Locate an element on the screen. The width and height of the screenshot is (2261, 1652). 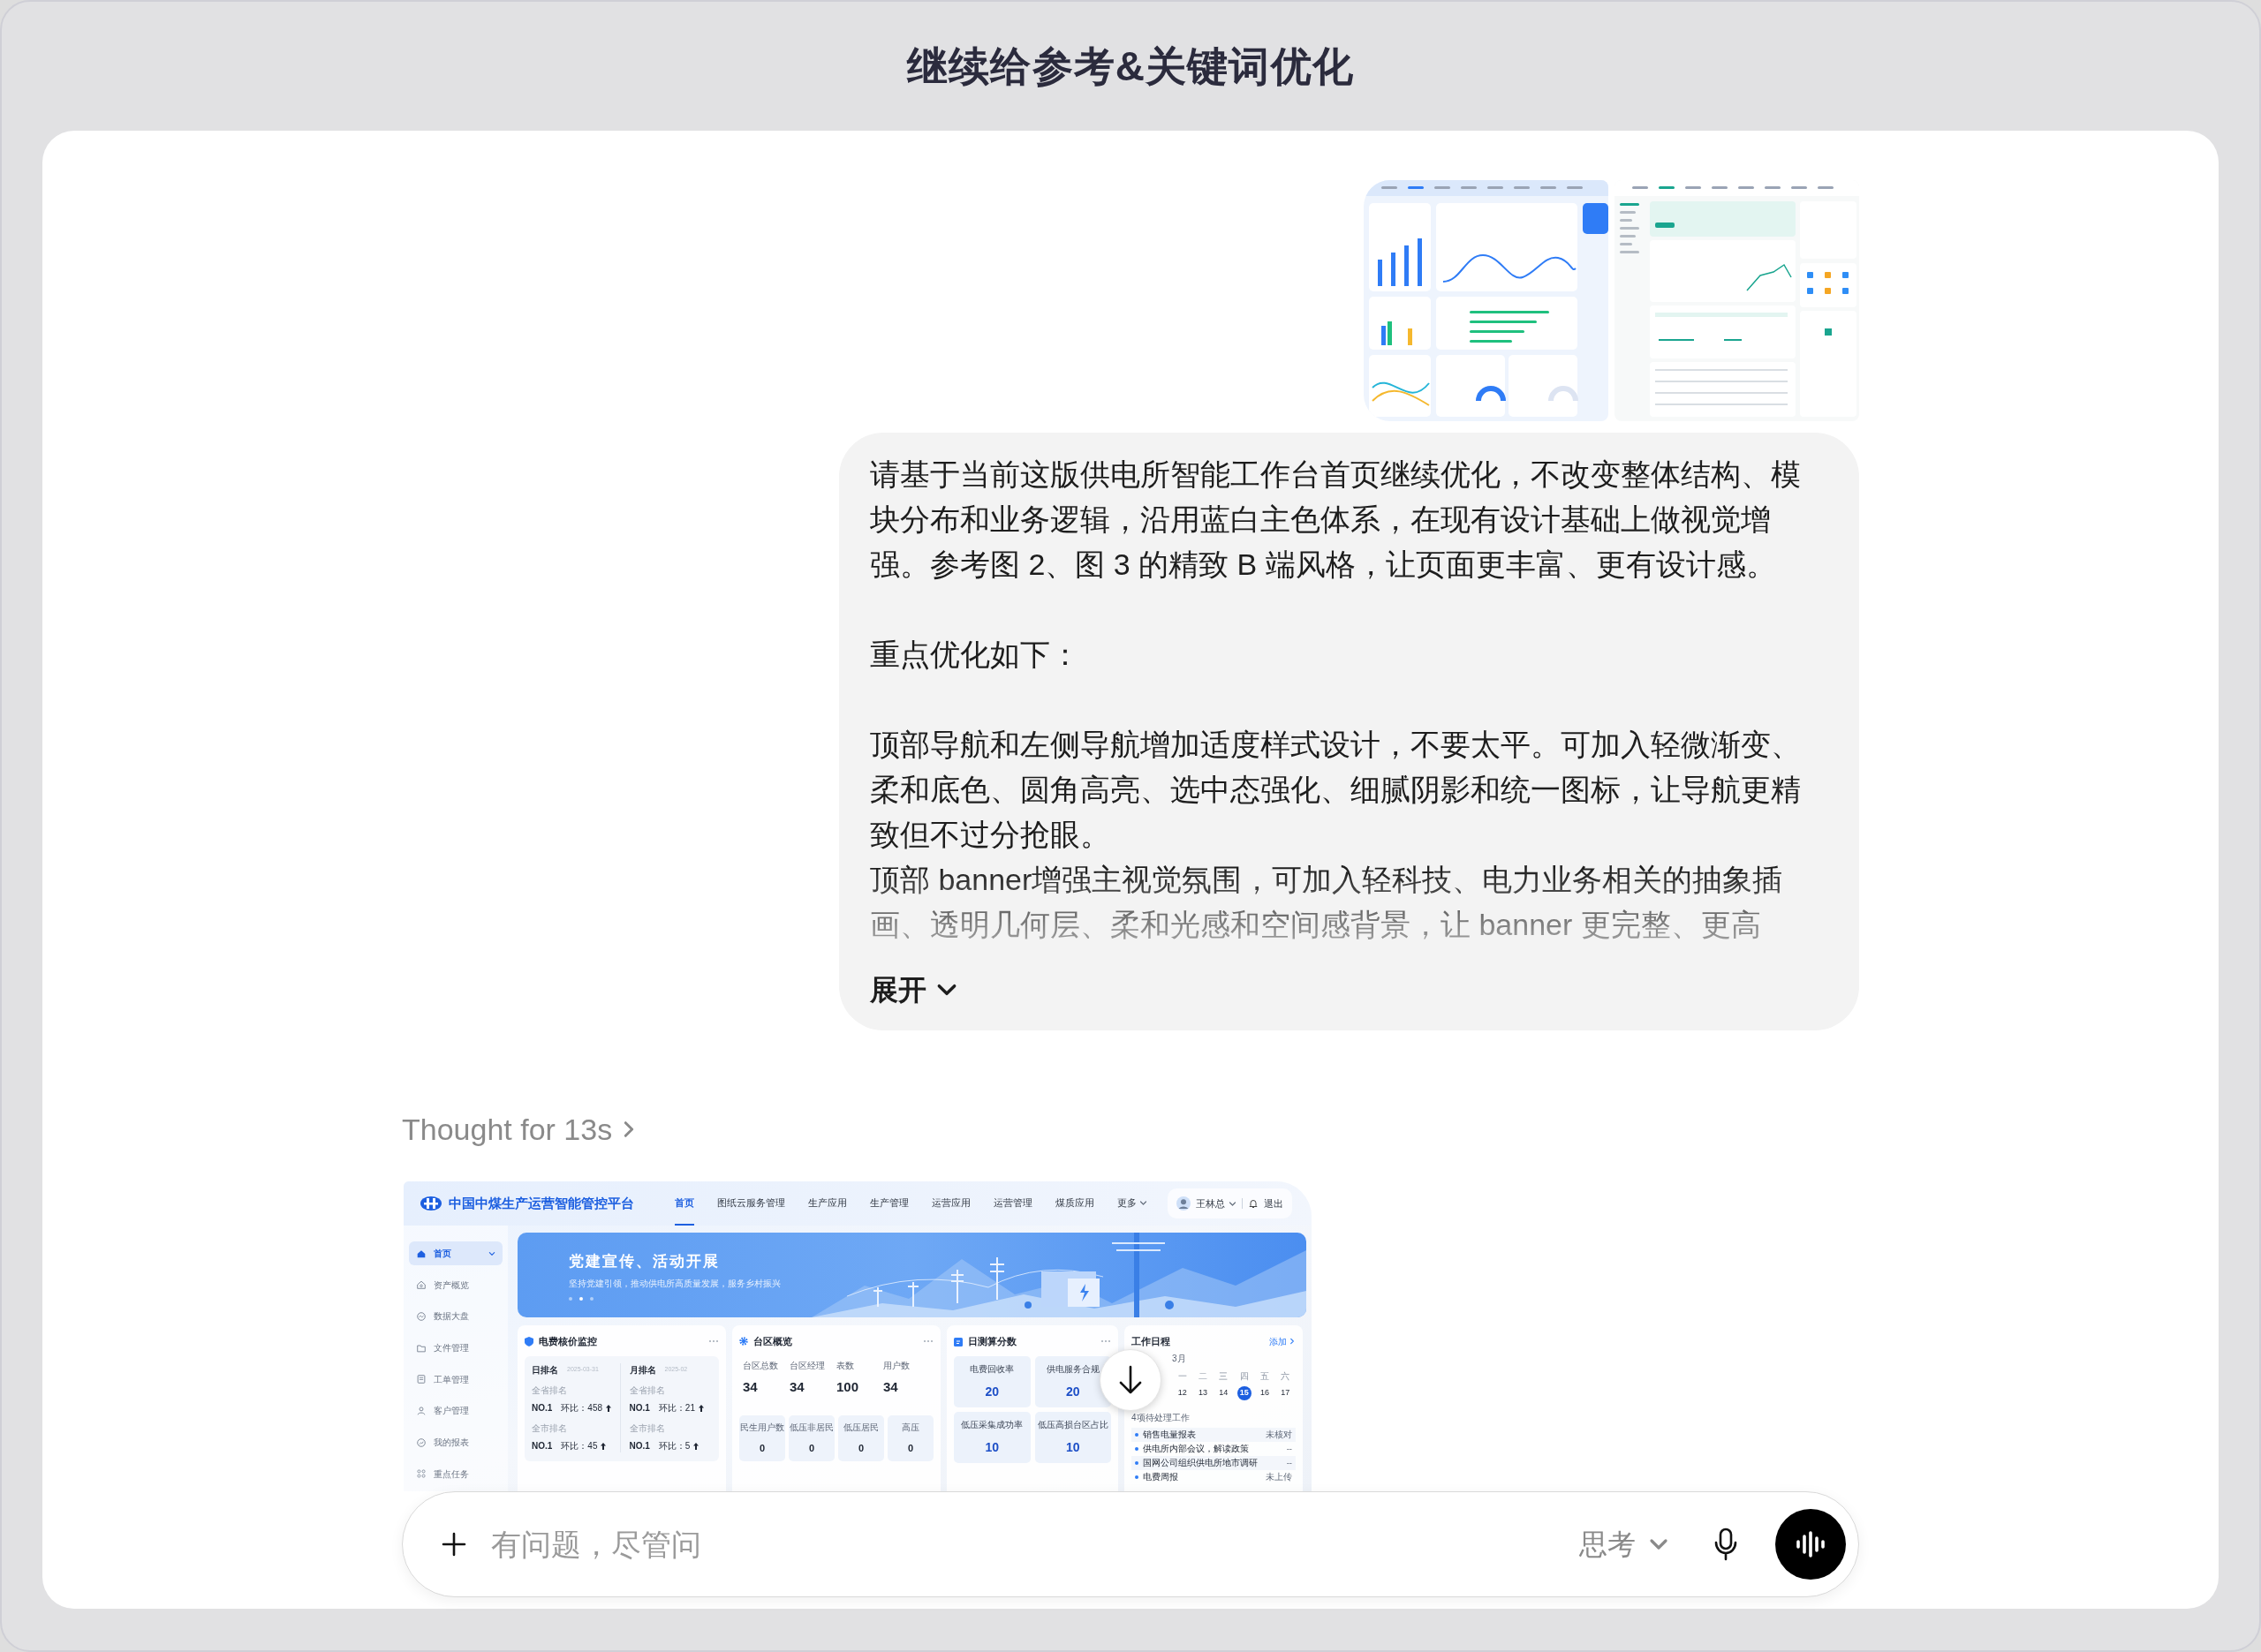
sidebar-item: 我的报表 is located at coordinates (456, 1442).